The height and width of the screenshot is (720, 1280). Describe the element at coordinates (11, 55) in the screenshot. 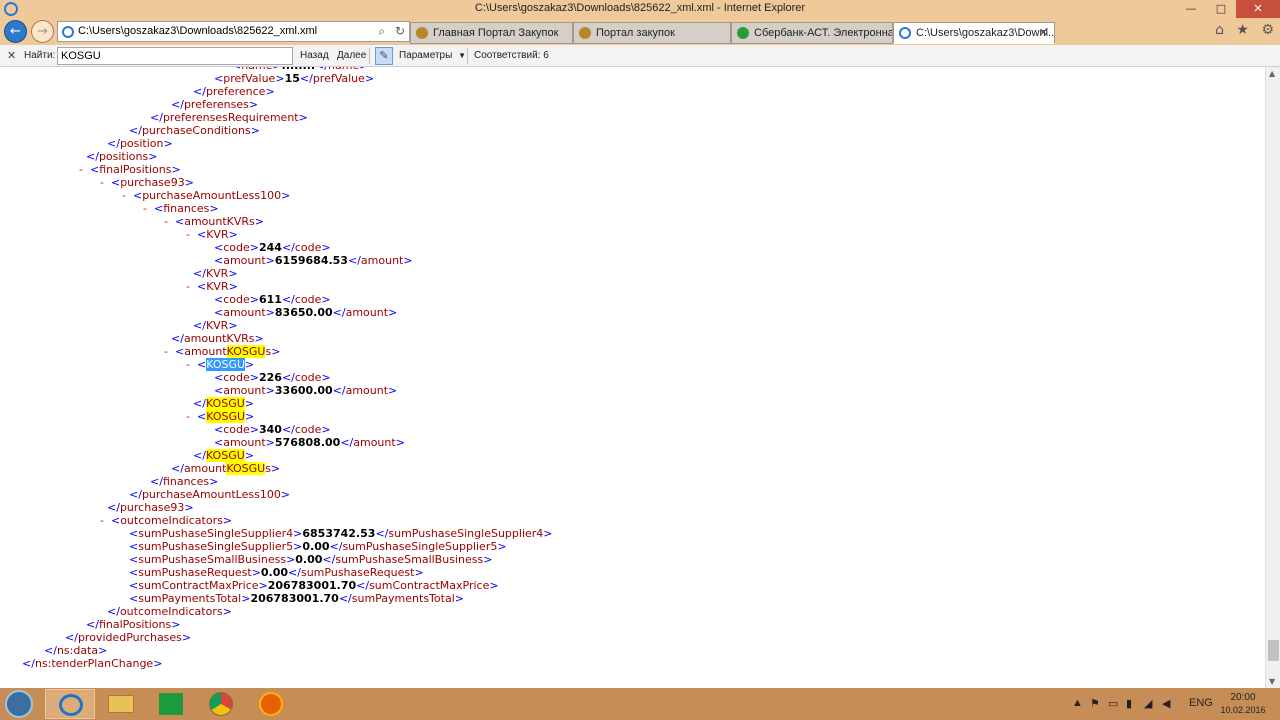

I see `close-find-icon: ✕` at that location.